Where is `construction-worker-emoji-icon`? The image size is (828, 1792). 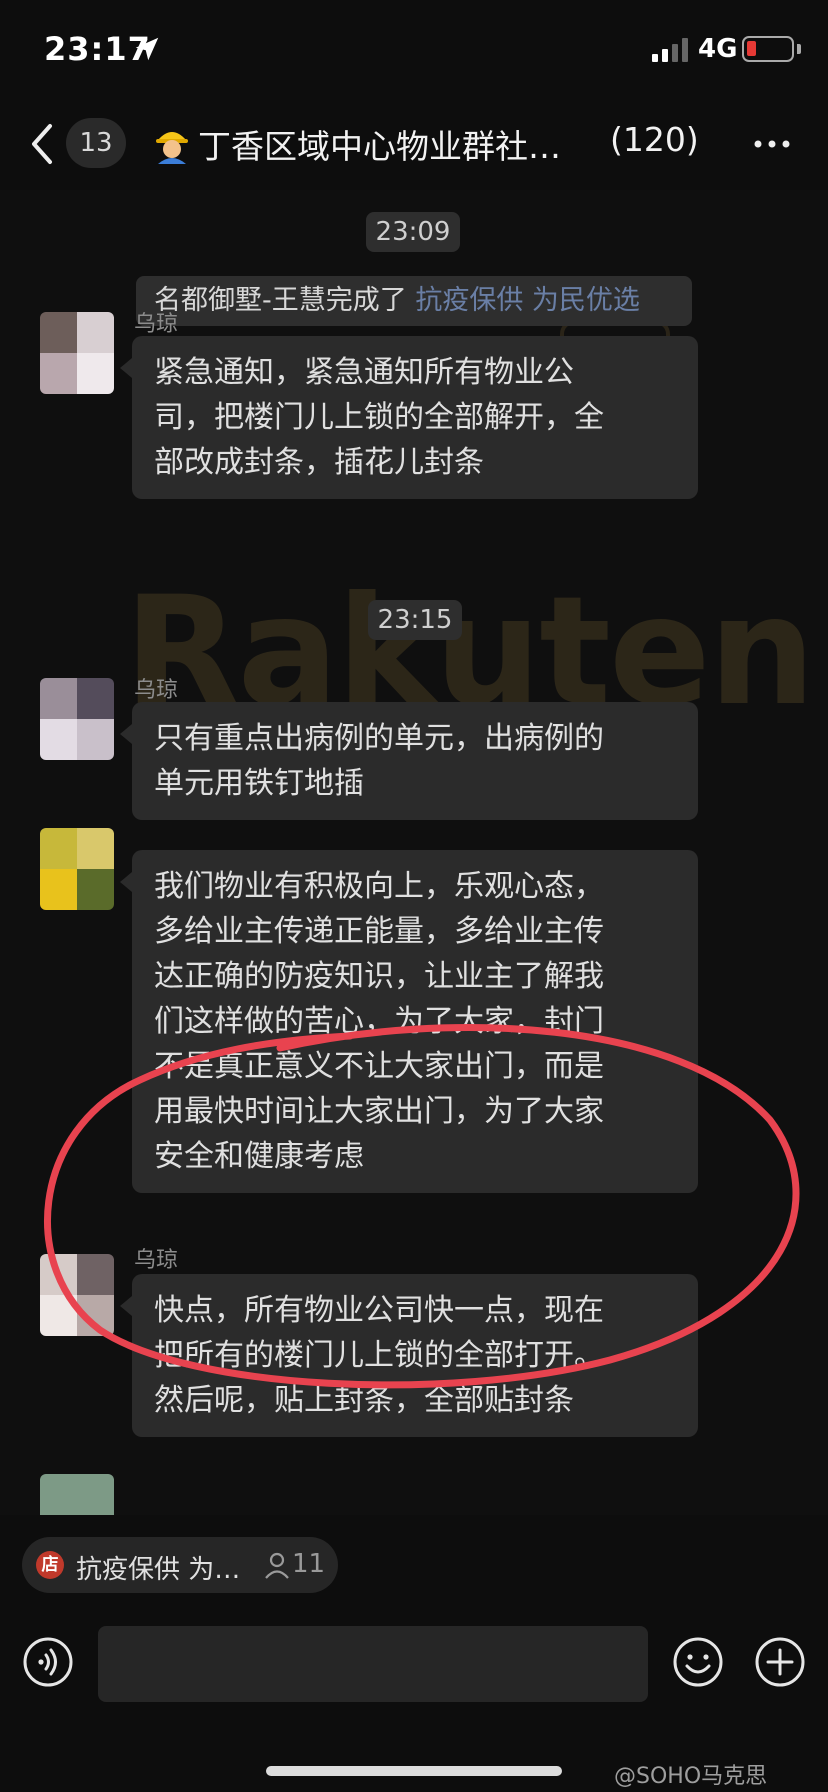
construction-worker-emoji-icon is located at coordinates (172, 148).